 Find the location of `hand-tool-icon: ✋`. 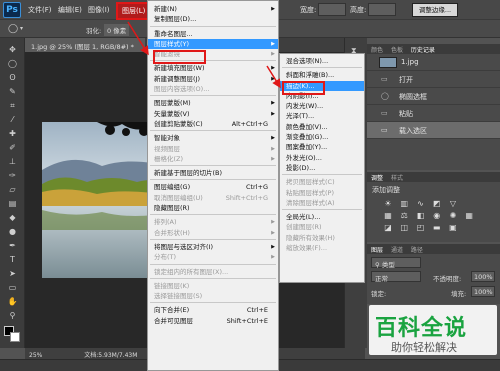

hand-tool-icon: ✋ is located at coordinates (12, 301).